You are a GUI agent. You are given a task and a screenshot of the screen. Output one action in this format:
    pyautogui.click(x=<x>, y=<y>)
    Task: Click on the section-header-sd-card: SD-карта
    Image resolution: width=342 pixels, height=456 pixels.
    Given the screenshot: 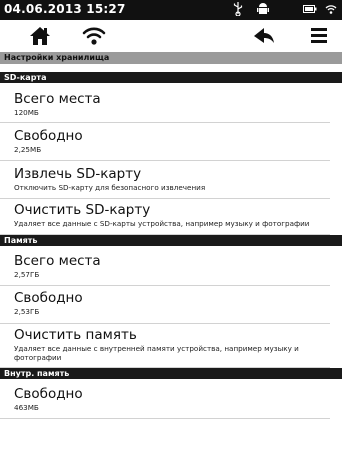 What is the action you would take?
    pyautogui.click(x=171, y=77)
    